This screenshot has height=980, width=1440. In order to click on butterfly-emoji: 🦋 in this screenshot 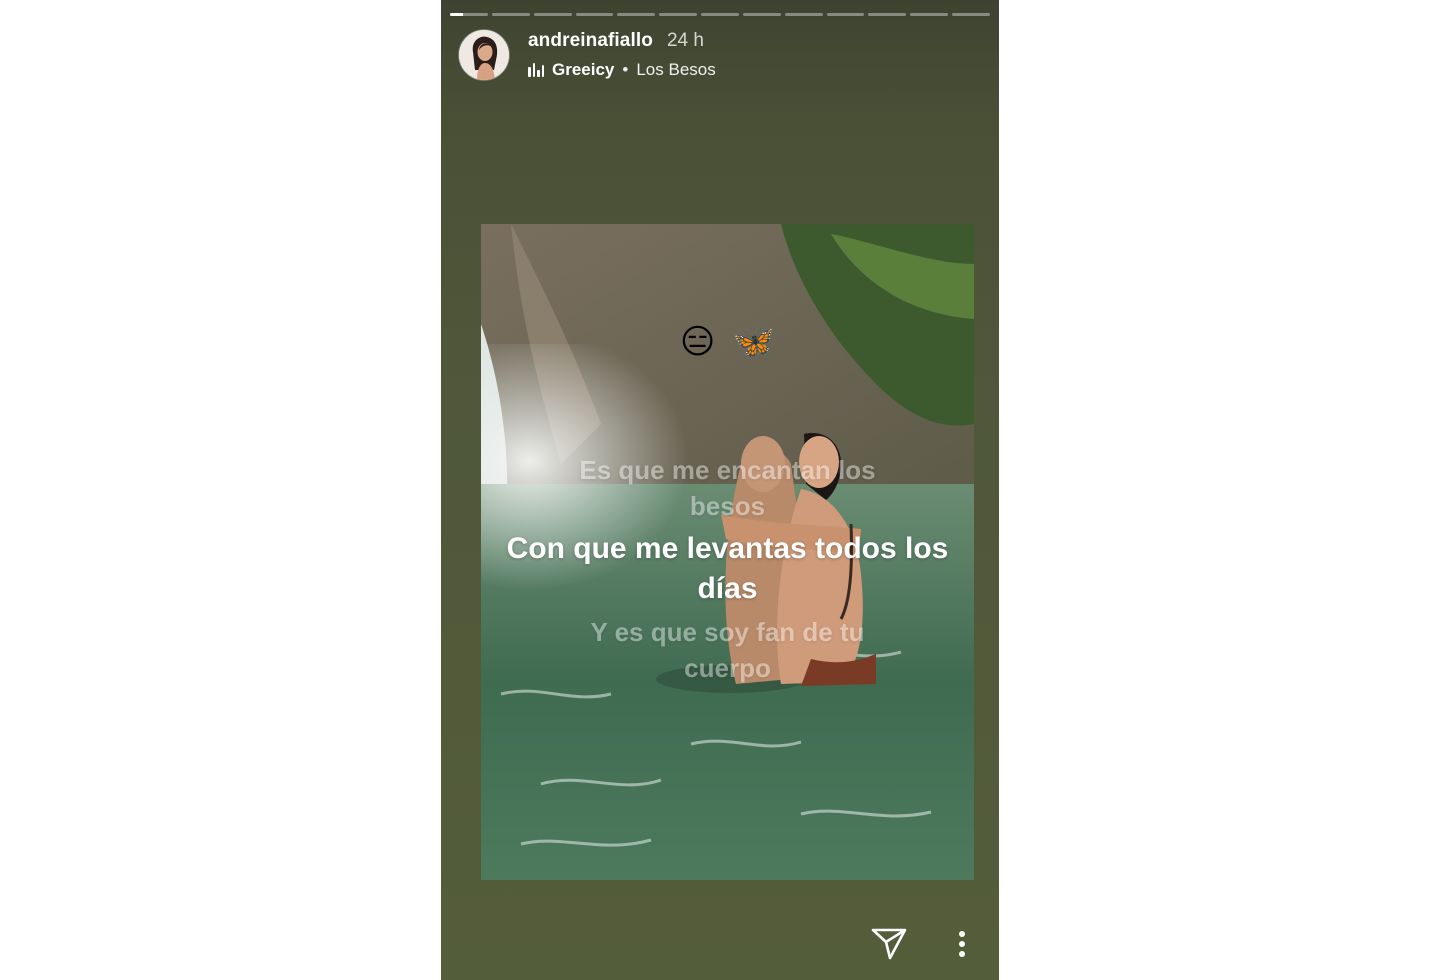, I will do `click(754, 342)`.